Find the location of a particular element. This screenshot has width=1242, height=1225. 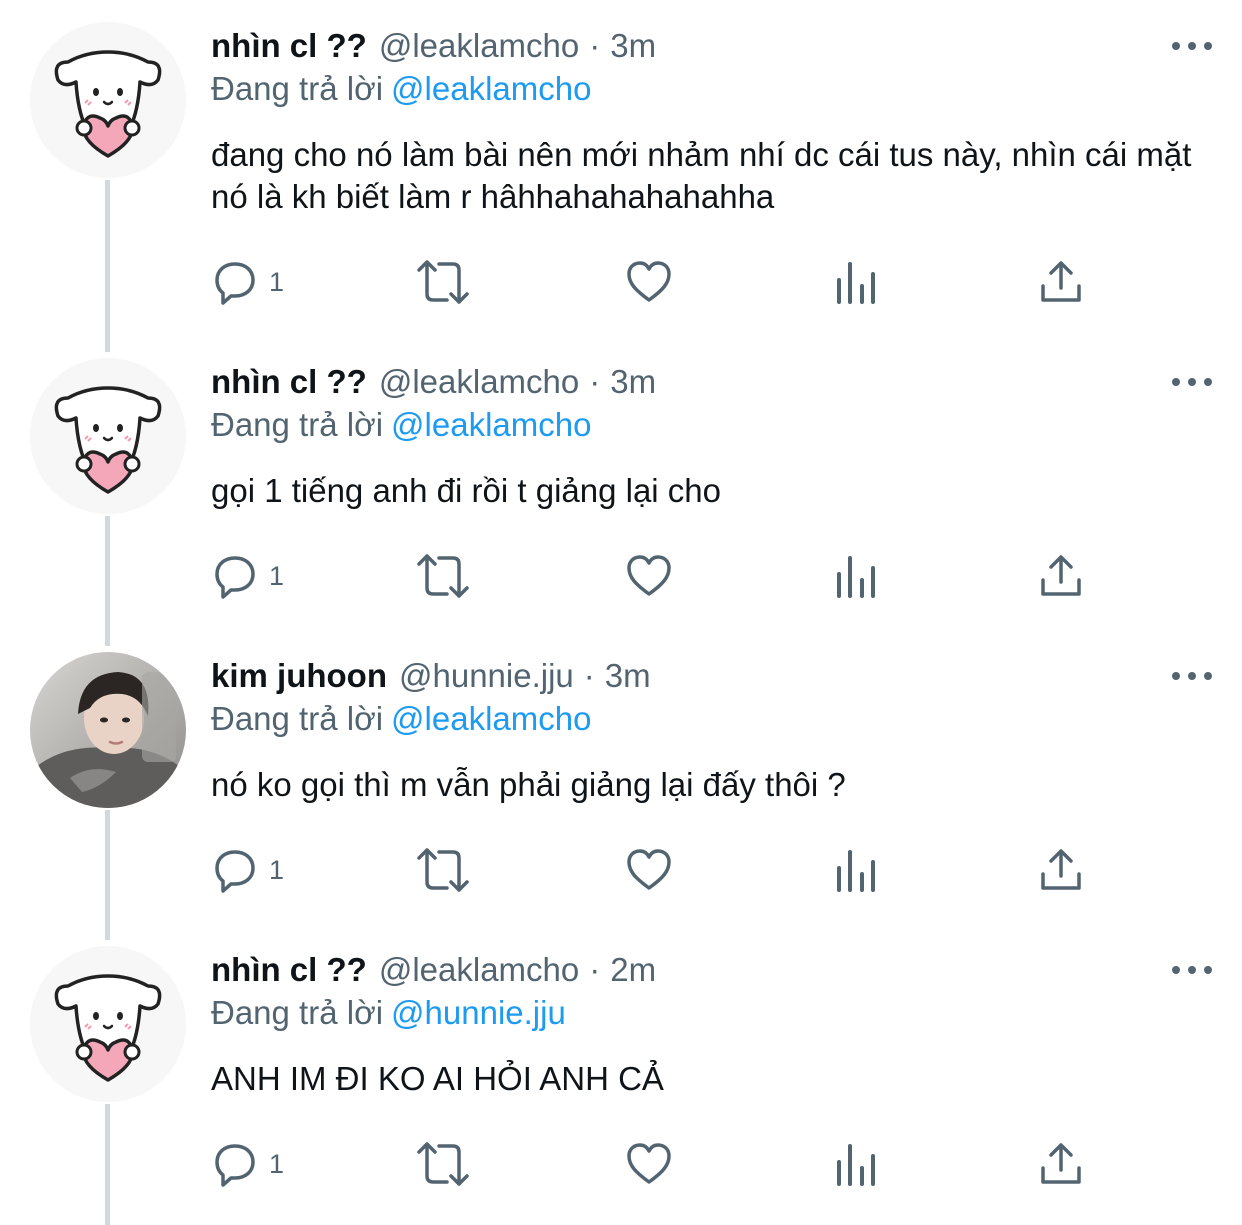

tweet-header: nhìn cl ?? @leaklamcho · 2m is located at coordinates (433, 970).